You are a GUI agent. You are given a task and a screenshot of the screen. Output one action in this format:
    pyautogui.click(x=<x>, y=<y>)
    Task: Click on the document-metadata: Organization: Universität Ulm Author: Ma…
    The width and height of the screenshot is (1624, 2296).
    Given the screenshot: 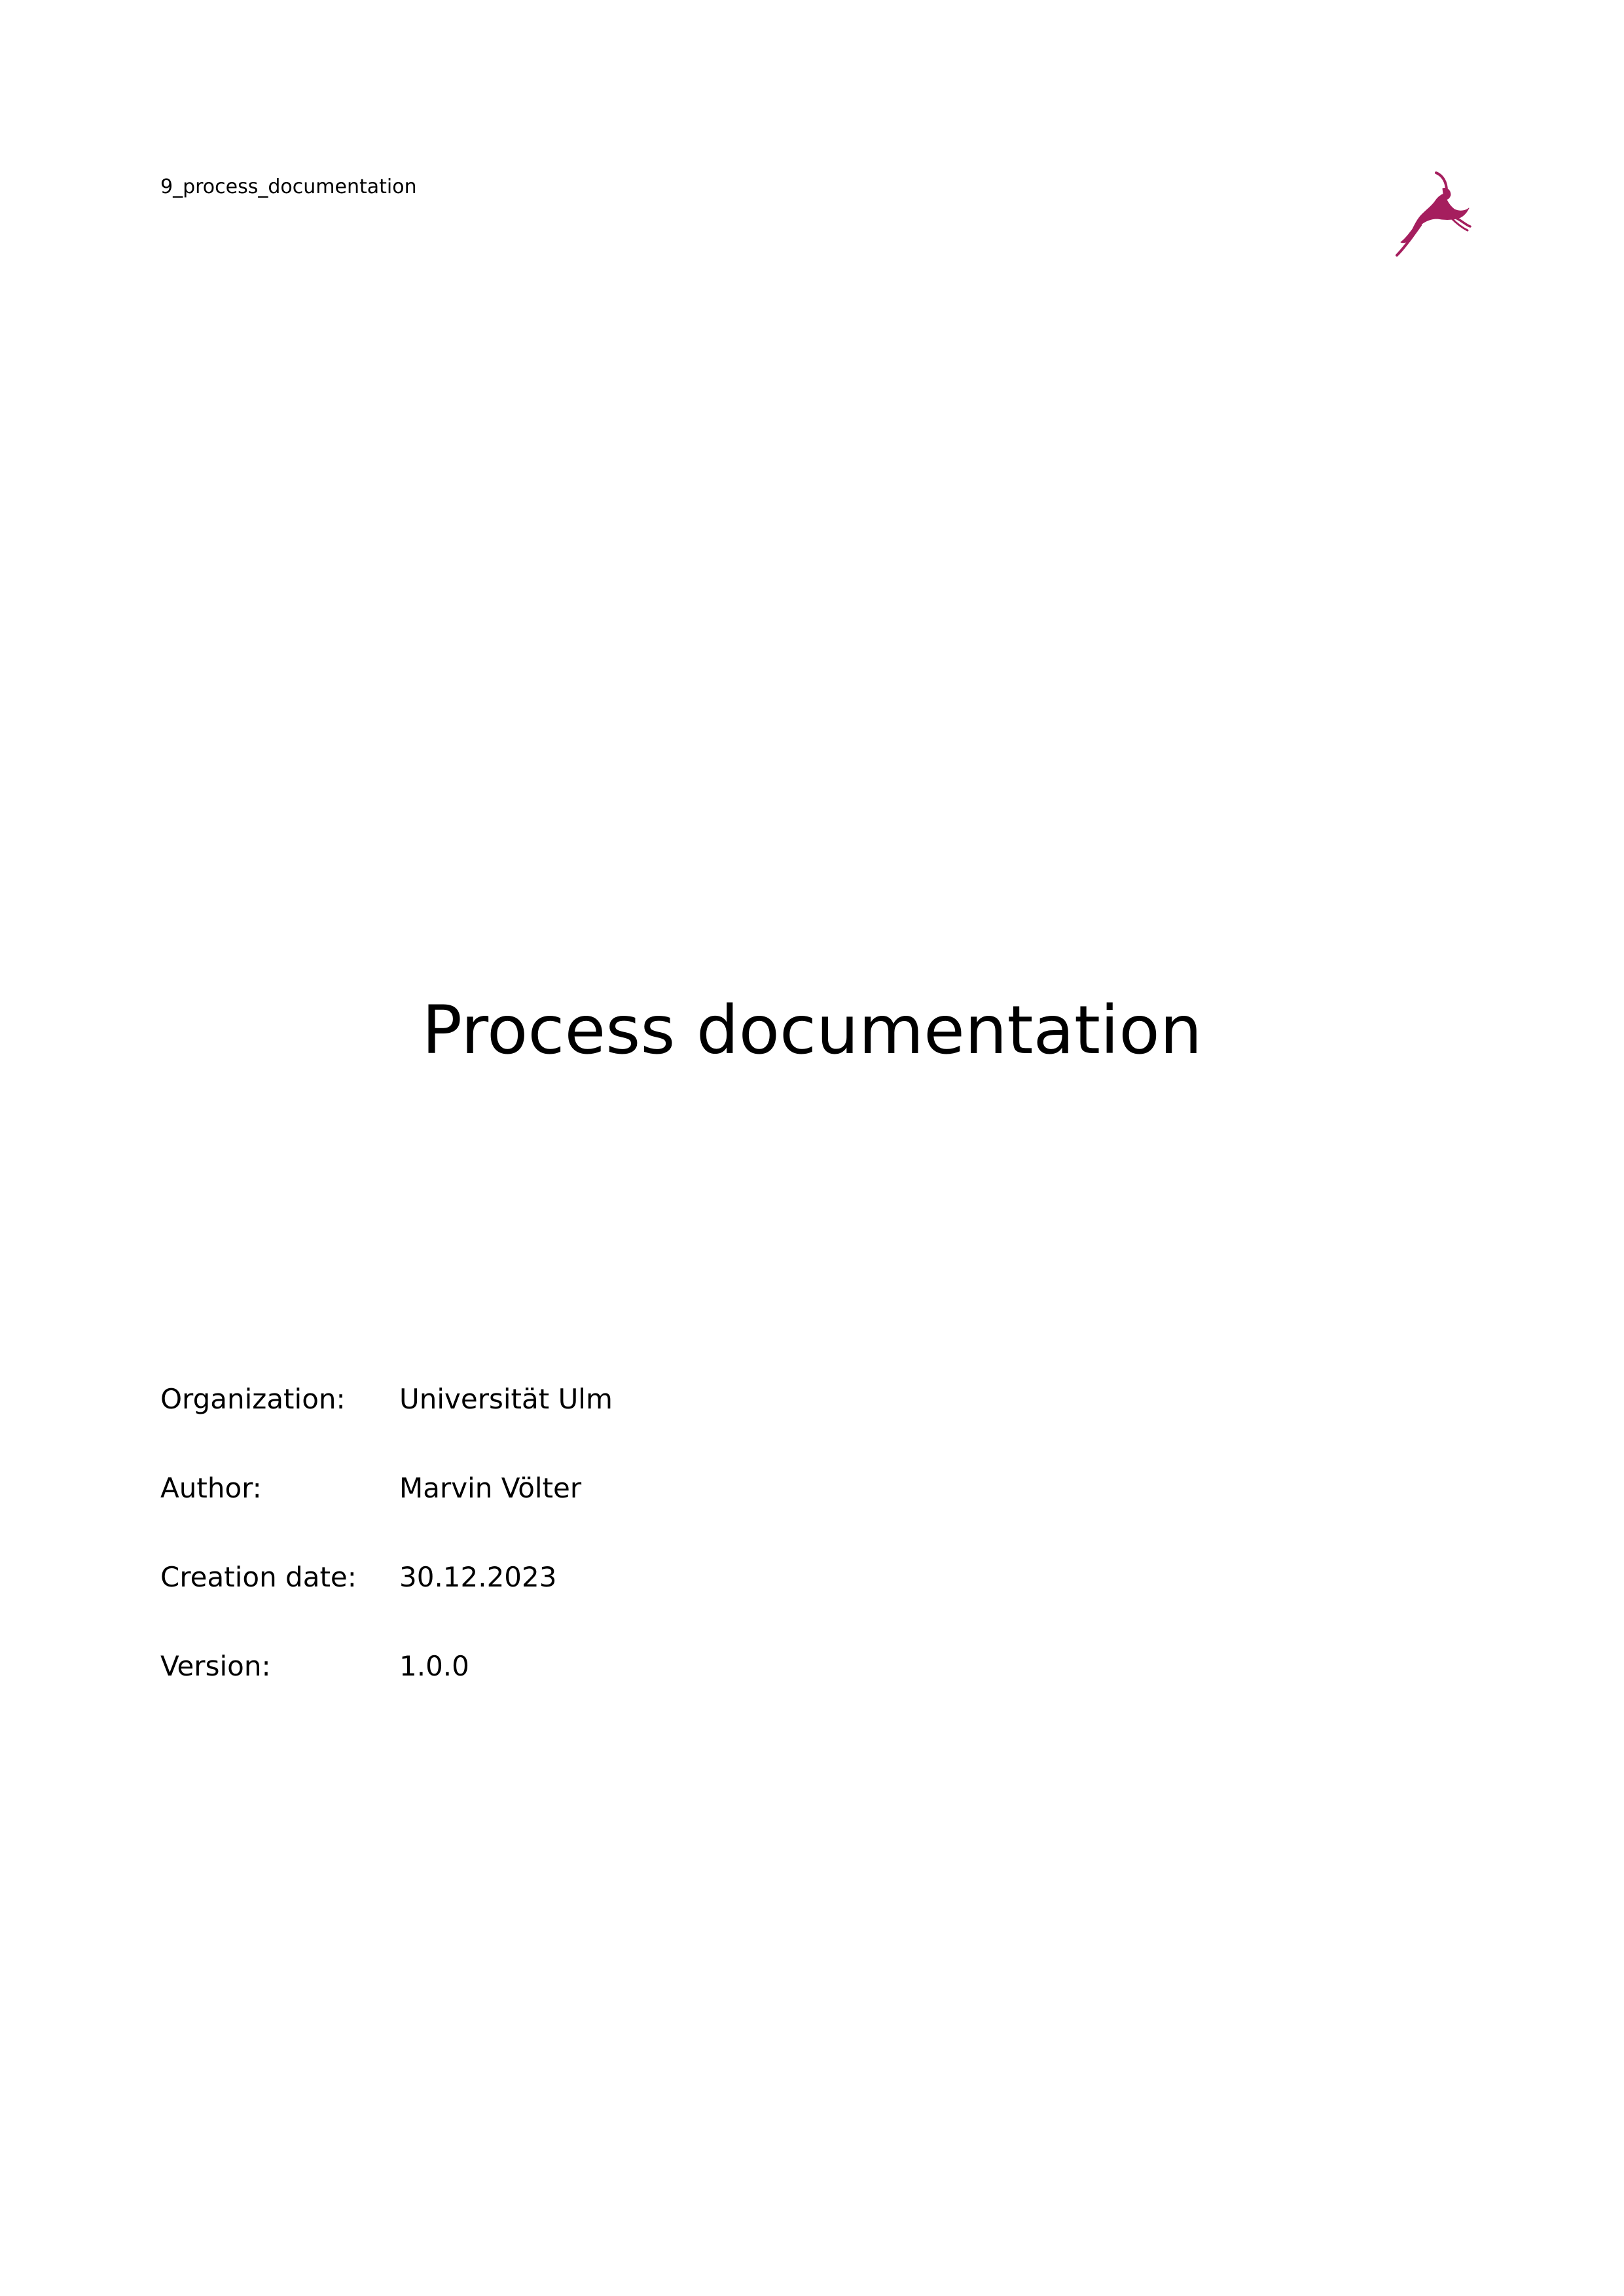 What is the action you would take?
    pyautogui.click(x=618, y=1559)
    